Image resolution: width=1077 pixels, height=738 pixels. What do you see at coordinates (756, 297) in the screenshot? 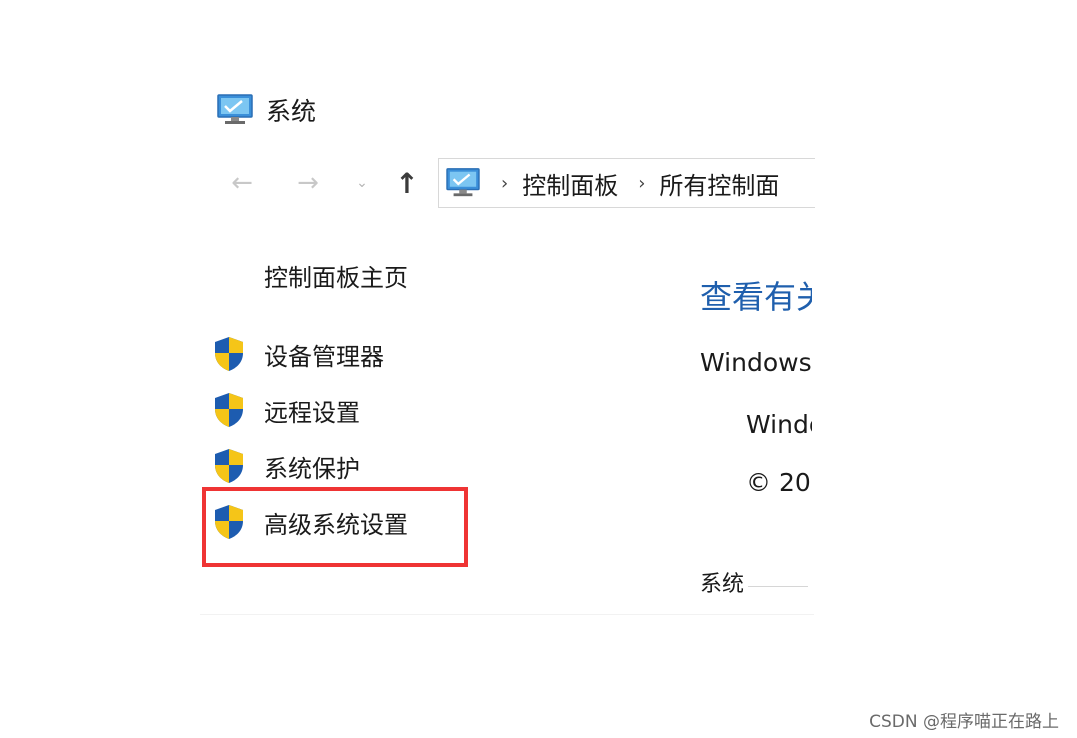
I see `page-heading: 查看有关` at bounding box center [756, 297].